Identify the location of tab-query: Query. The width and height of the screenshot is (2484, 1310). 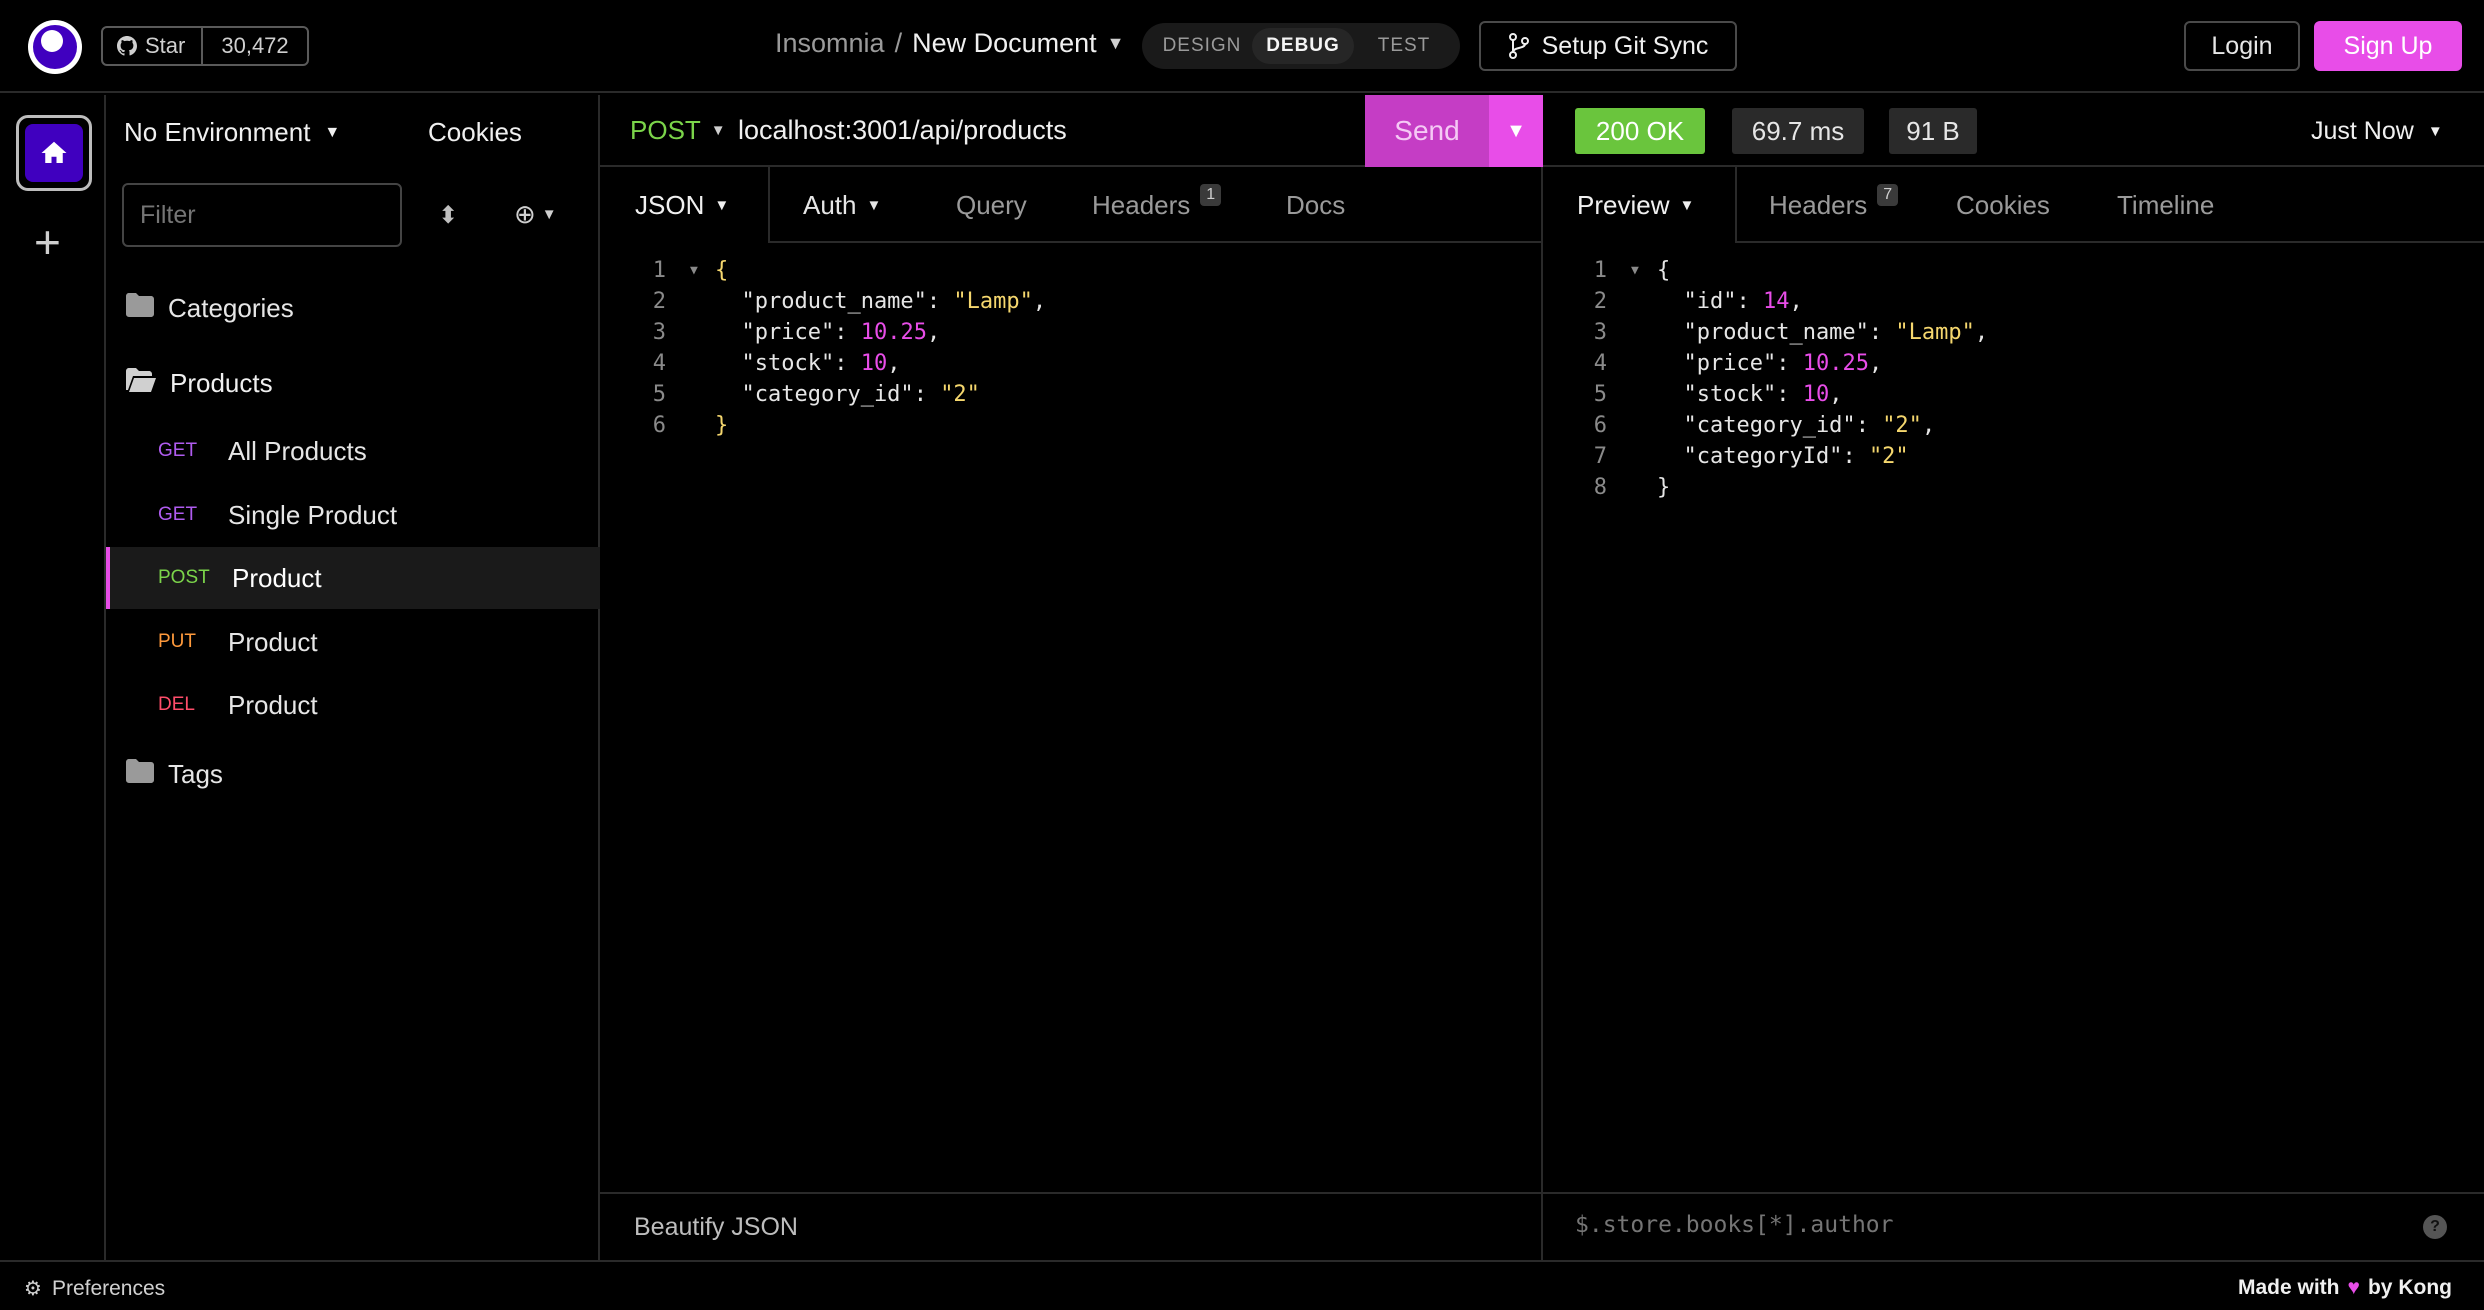
(991, 205).